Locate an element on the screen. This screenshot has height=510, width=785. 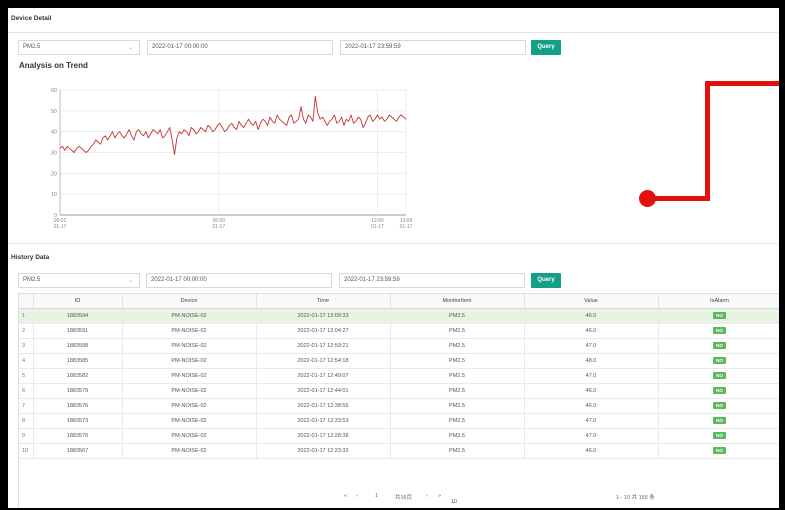
query-button: Query is located at coordinates (546, 47).